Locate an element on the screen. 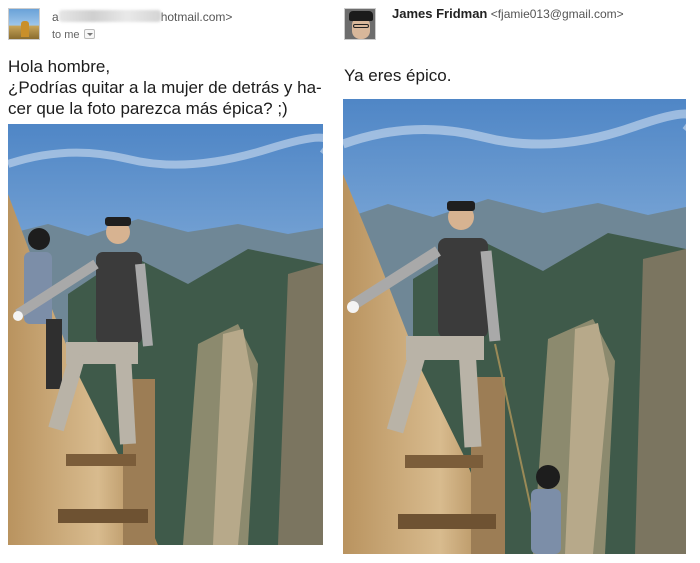 The image size is (700, 563). sender-header: James Fridman <fjamie013@gmail.com> is located at coordinates (508, 13).